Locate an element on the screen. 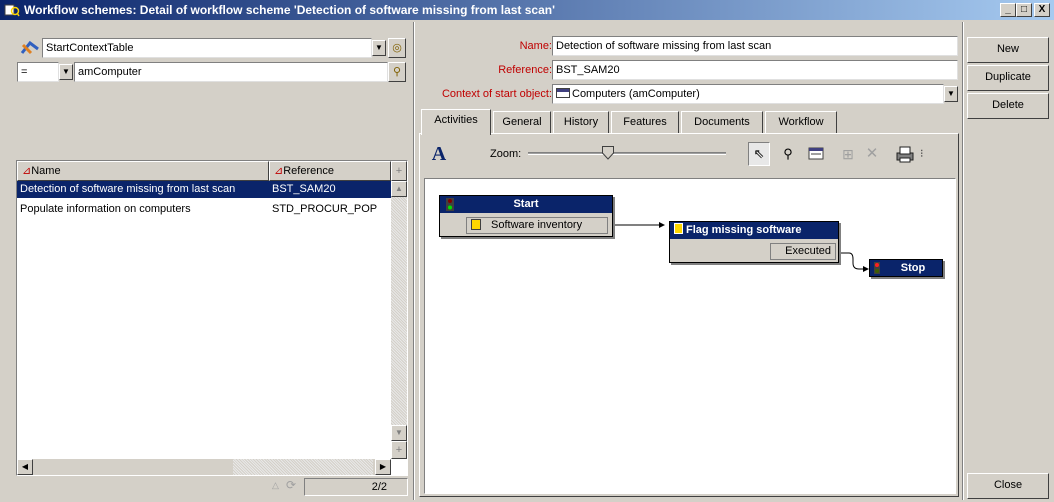  cell-name: Populate information on computers is located at coordinates (105, 209).